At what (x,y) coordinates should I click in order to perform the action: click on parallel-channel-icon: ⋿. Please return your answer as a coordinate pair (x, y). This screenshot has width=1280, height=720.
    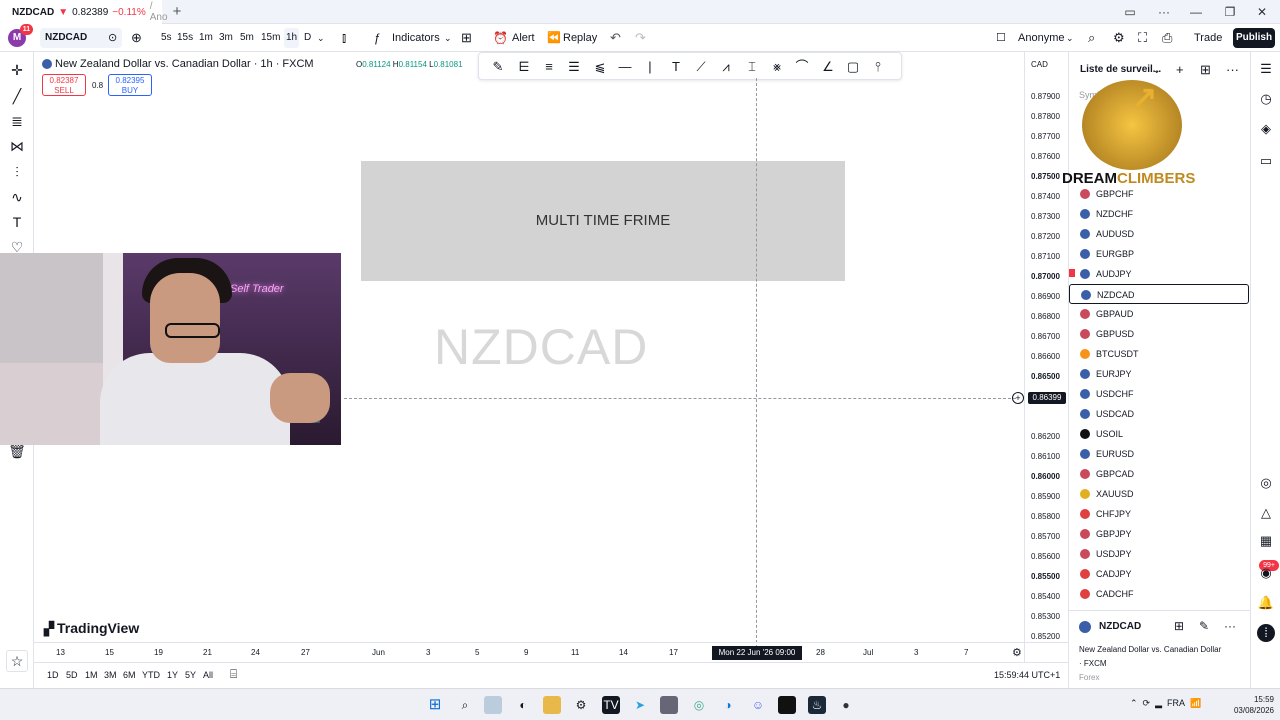
    Looking at the image, I should click on (524, 67).